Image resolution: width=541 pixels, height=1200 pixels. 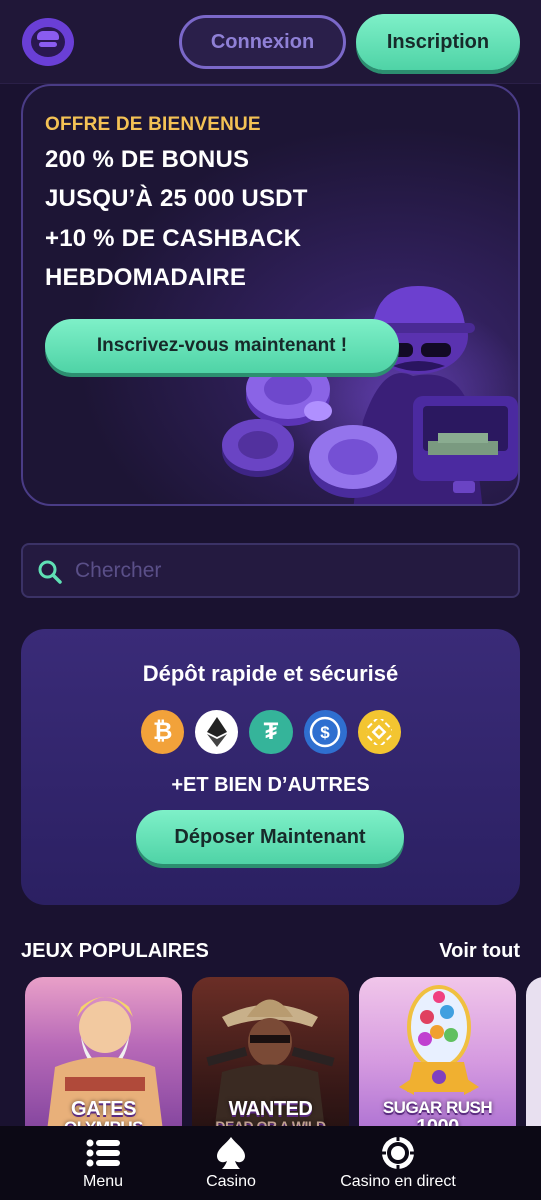 I want to click on search-input, so click(x=290, y=571).